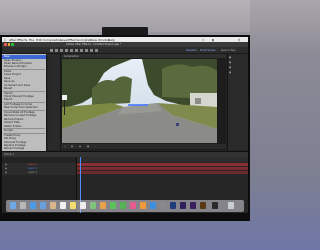 The width and height of the screenshot is (320, 250). I want to click on time-ruler, so click(162, 159).